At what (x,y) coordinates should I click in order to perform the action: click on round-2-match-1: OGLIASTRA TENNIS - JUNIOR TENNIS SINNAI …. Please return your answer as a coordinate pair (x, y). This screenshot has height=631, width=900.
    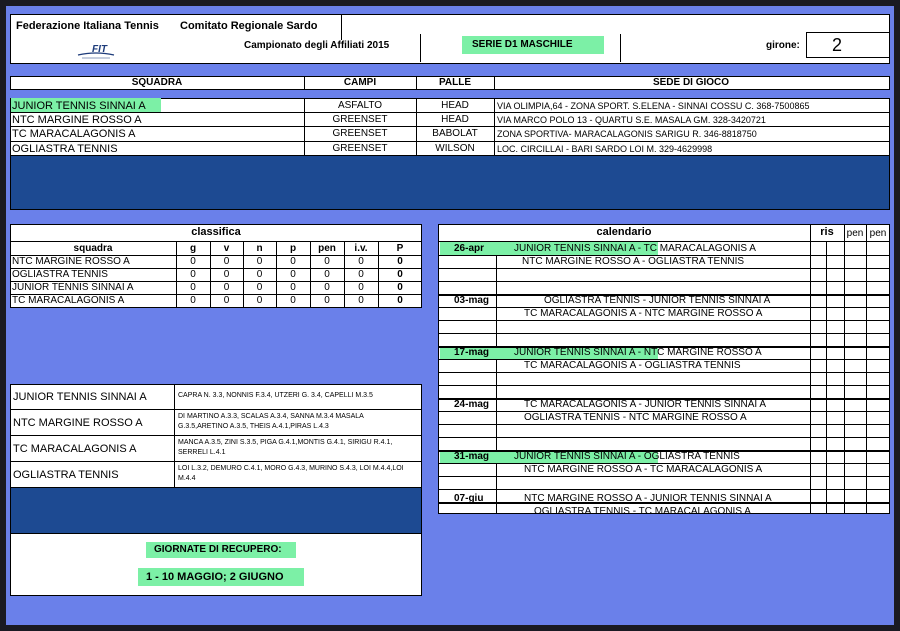
    Looking at the image, I should click on (657, 300).